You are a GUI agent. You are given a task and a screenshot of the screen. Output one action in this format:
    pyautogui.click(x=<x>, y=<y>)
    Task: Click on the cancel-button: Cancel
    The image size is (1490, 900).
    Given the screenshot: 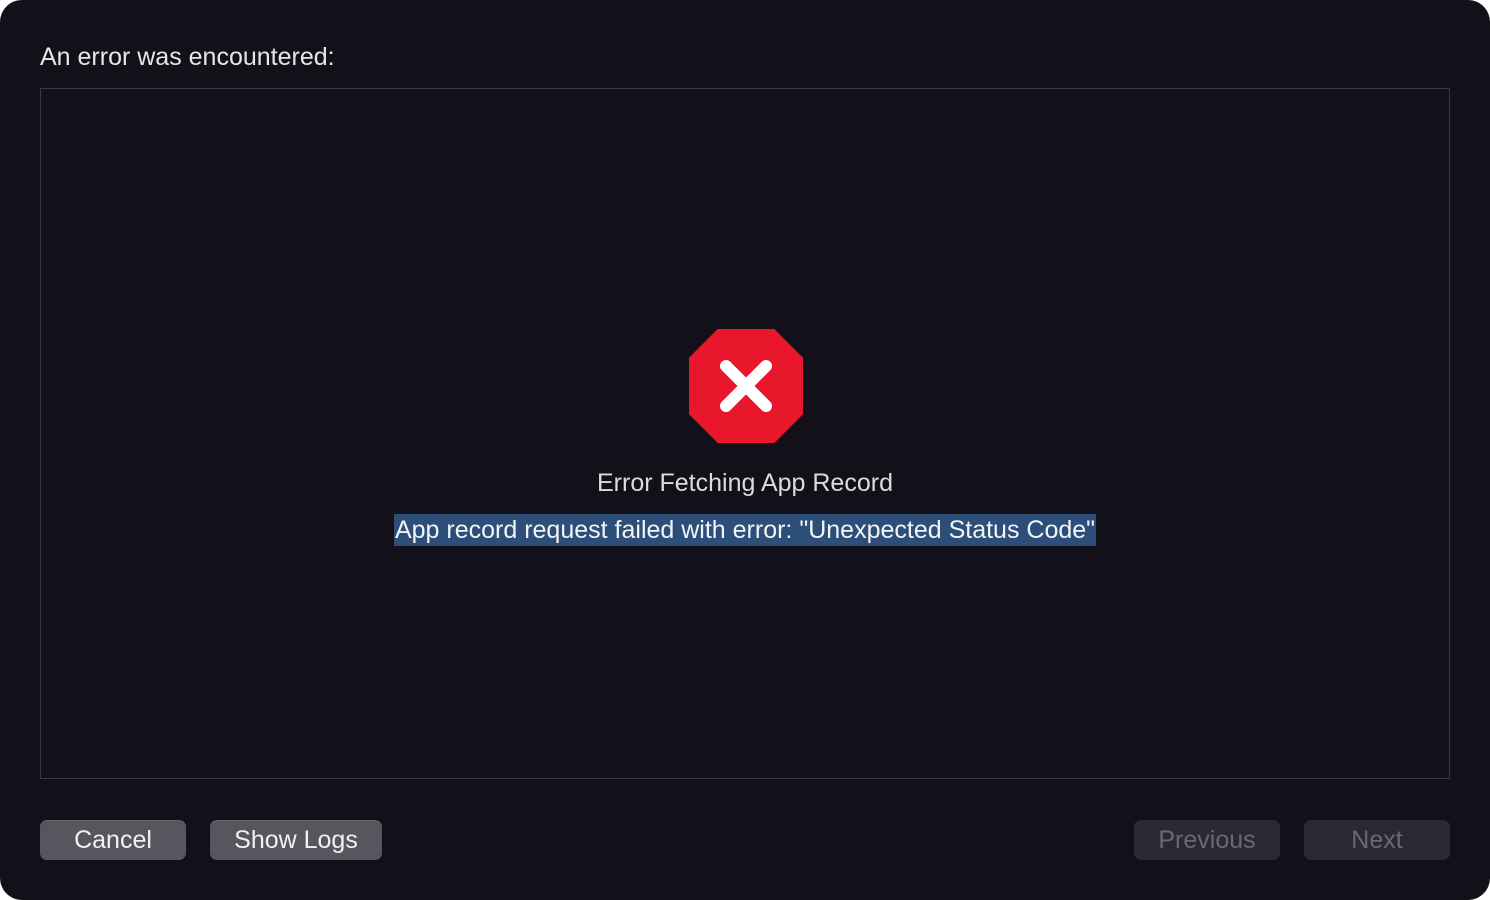 What is the action you would take?
    pyautogui.click(x=113, y=840)
    